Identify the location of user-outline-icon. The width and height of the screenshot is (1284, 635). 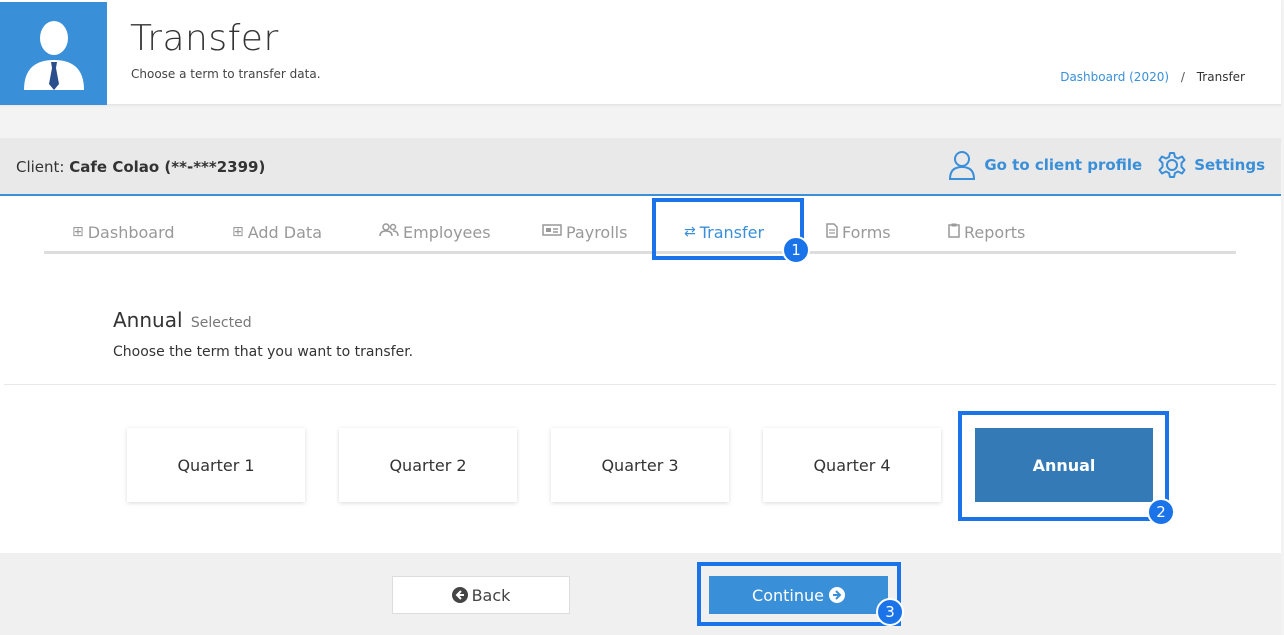
(962, 165).